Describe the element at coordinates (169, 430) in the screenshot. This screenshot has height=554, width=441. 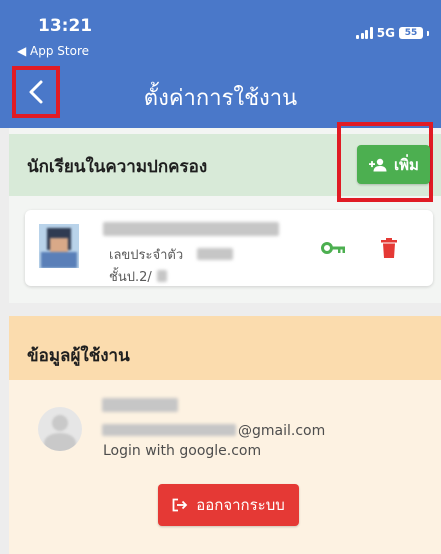
I see `user-email-redacted` at that location.